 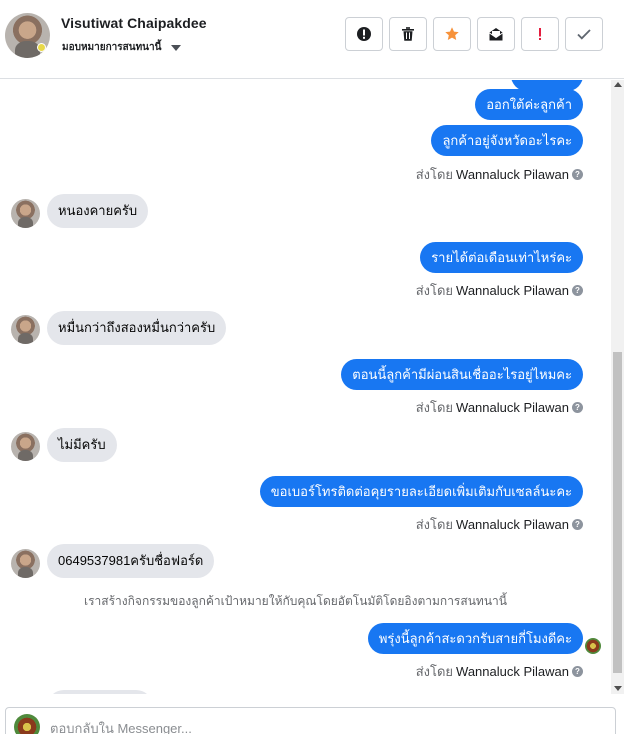 I want to click on message-outgoing: ออกใต้ค่ะลูกค้า, so click(x=529, y=104).